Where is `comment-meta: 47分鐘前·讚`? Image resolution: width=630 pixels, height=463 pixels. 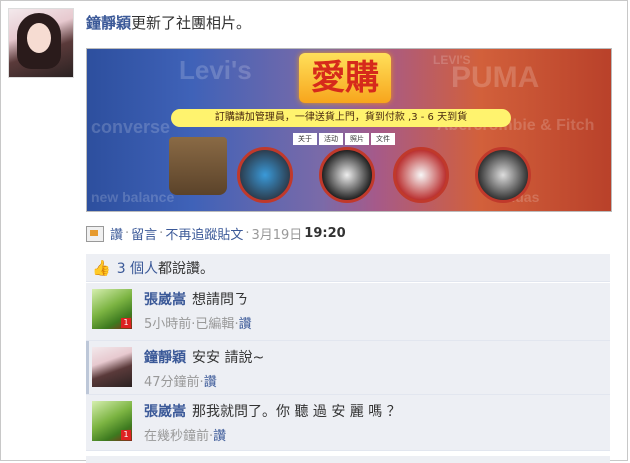 comment-meta: 47分鐘前·讚 is located at coordinates (204, 380).